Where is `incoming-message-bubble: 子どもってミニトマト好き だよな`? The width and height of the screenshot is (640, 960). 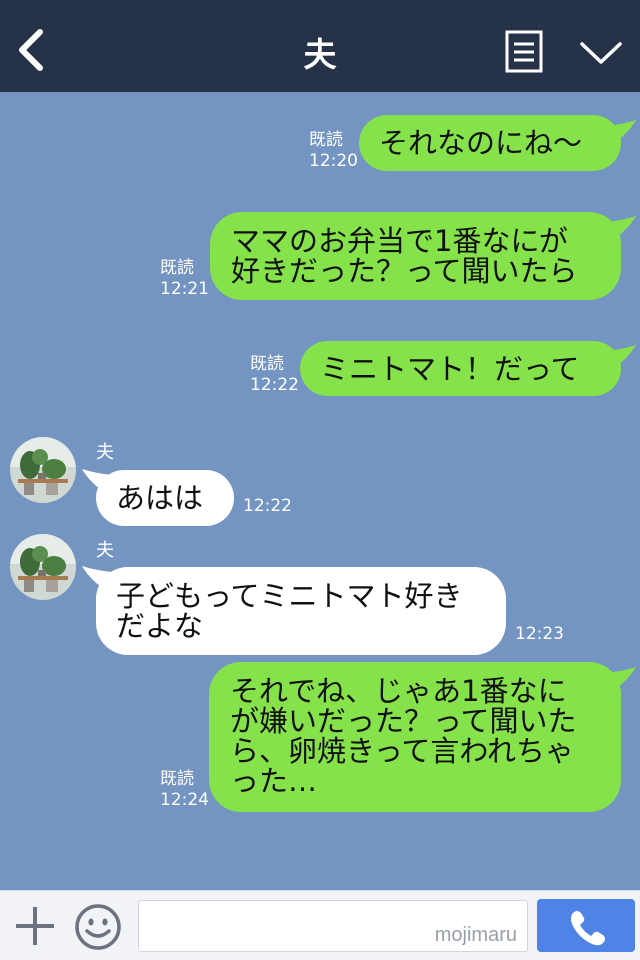 incoming-message-bubble: 子どもってミニトマト好き だよな is located at coordinates (301, 611).